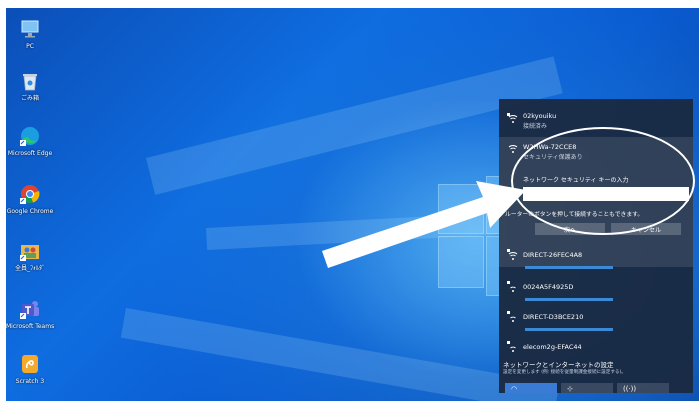  What do you see at coordinates (30, 29) in the screenshot?
I see `computer-icon` at bounding box center [30, 29].